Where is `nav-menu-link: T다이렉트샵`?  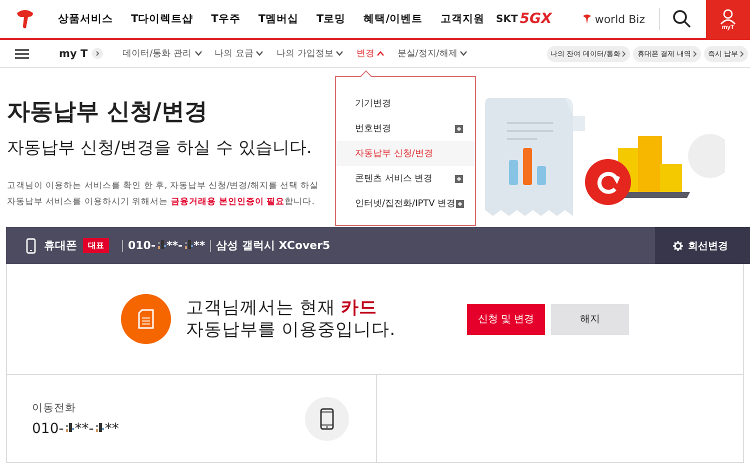
nav-menu-link: T다이렉트샵 is located at coordinates (162, 19).